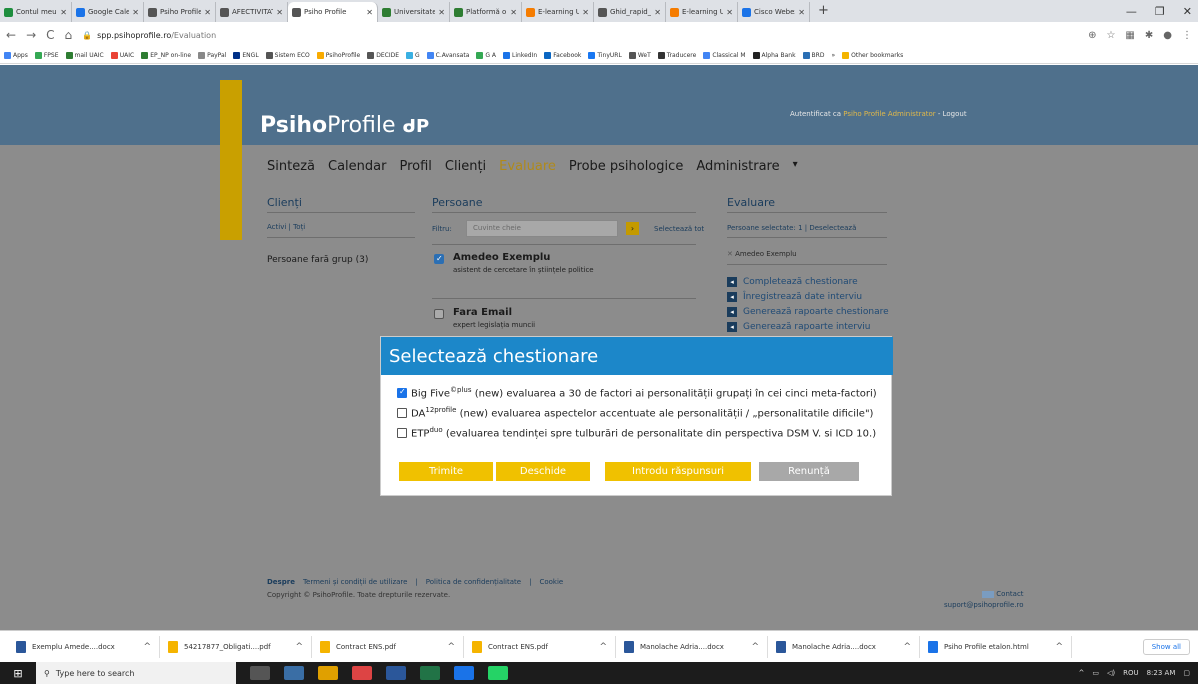 The height and width of the screenshot is (684, 1198). Describe the element at coordinates (520, 55) in the screenshot. I see `bookmark-item: LinkedIn` at that location.